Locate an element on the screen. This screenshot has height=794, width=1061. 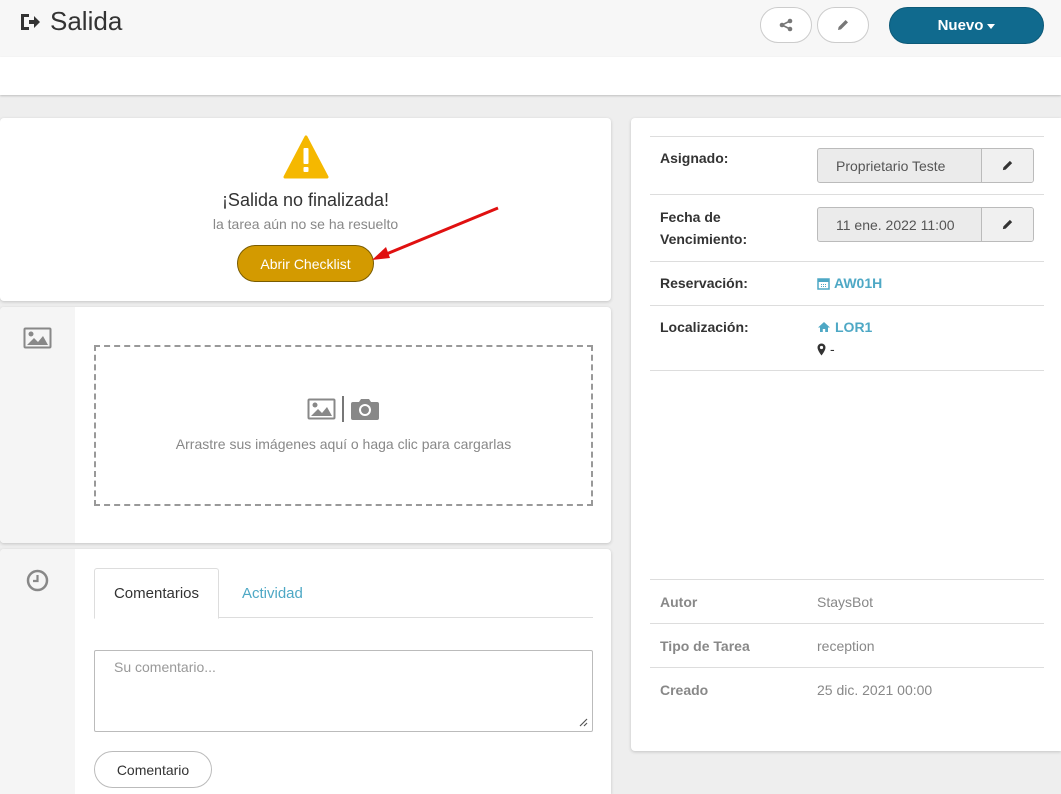
location-row: Localización: LOR1 - is located at coordinates (847, 338).